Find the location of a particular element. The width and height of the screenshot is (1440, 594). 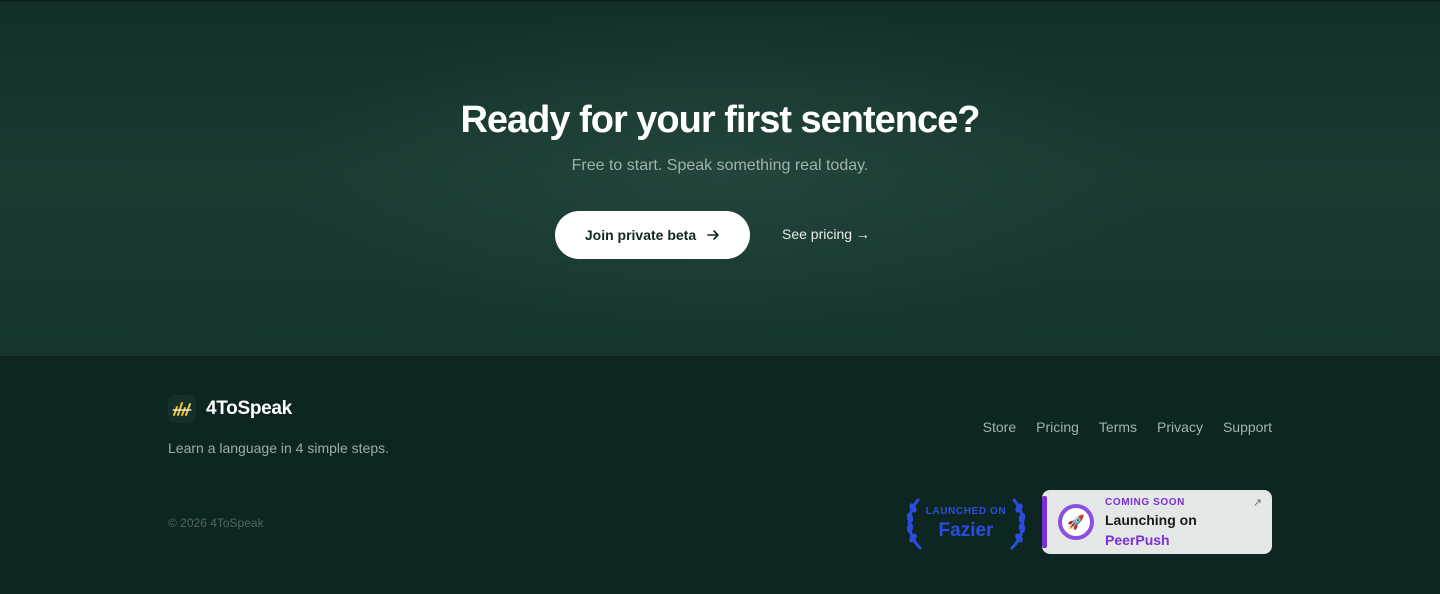

peerpush-badge: 🚀 COMING SOON Launching on PeerPush ↗ is located at coordinates (1157, 522).